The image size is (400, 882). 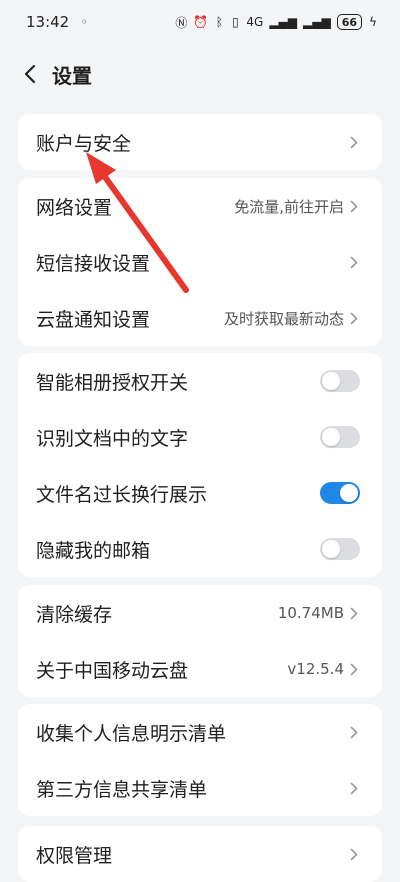 I want to click on row-filename-wrap: 文件名过长换行展示, so click(x=200, y=493).